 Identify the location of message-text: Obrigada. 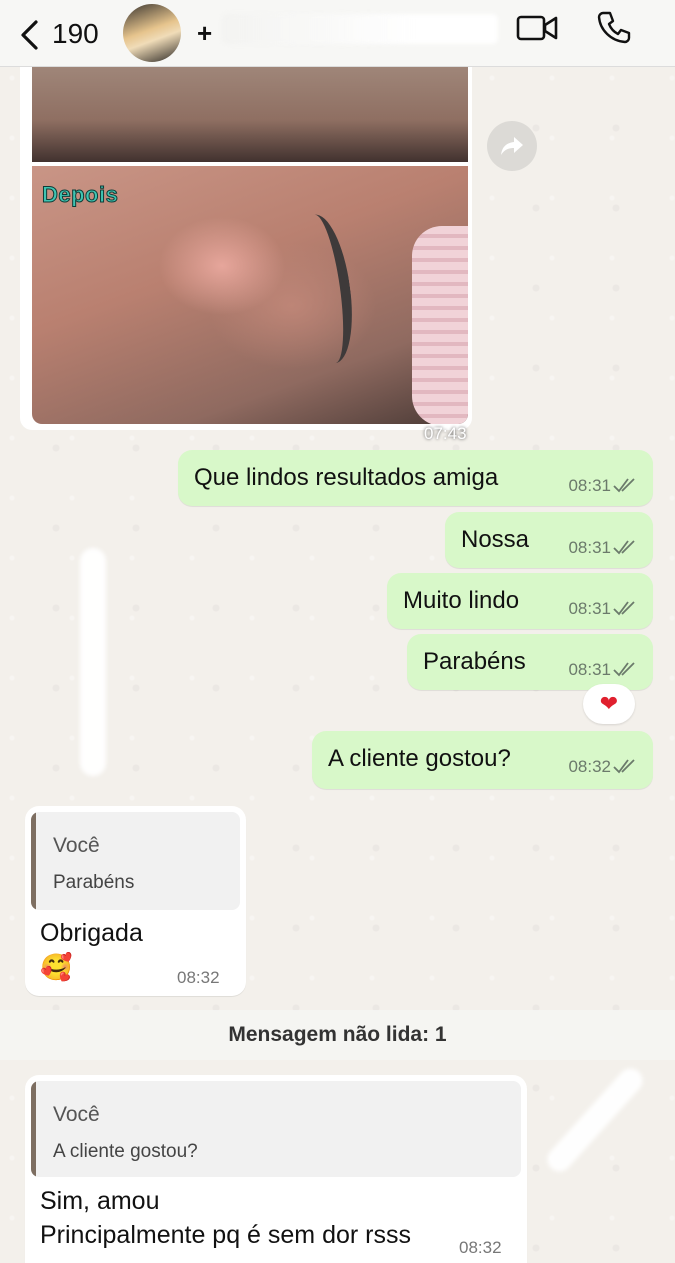
(91, 933).